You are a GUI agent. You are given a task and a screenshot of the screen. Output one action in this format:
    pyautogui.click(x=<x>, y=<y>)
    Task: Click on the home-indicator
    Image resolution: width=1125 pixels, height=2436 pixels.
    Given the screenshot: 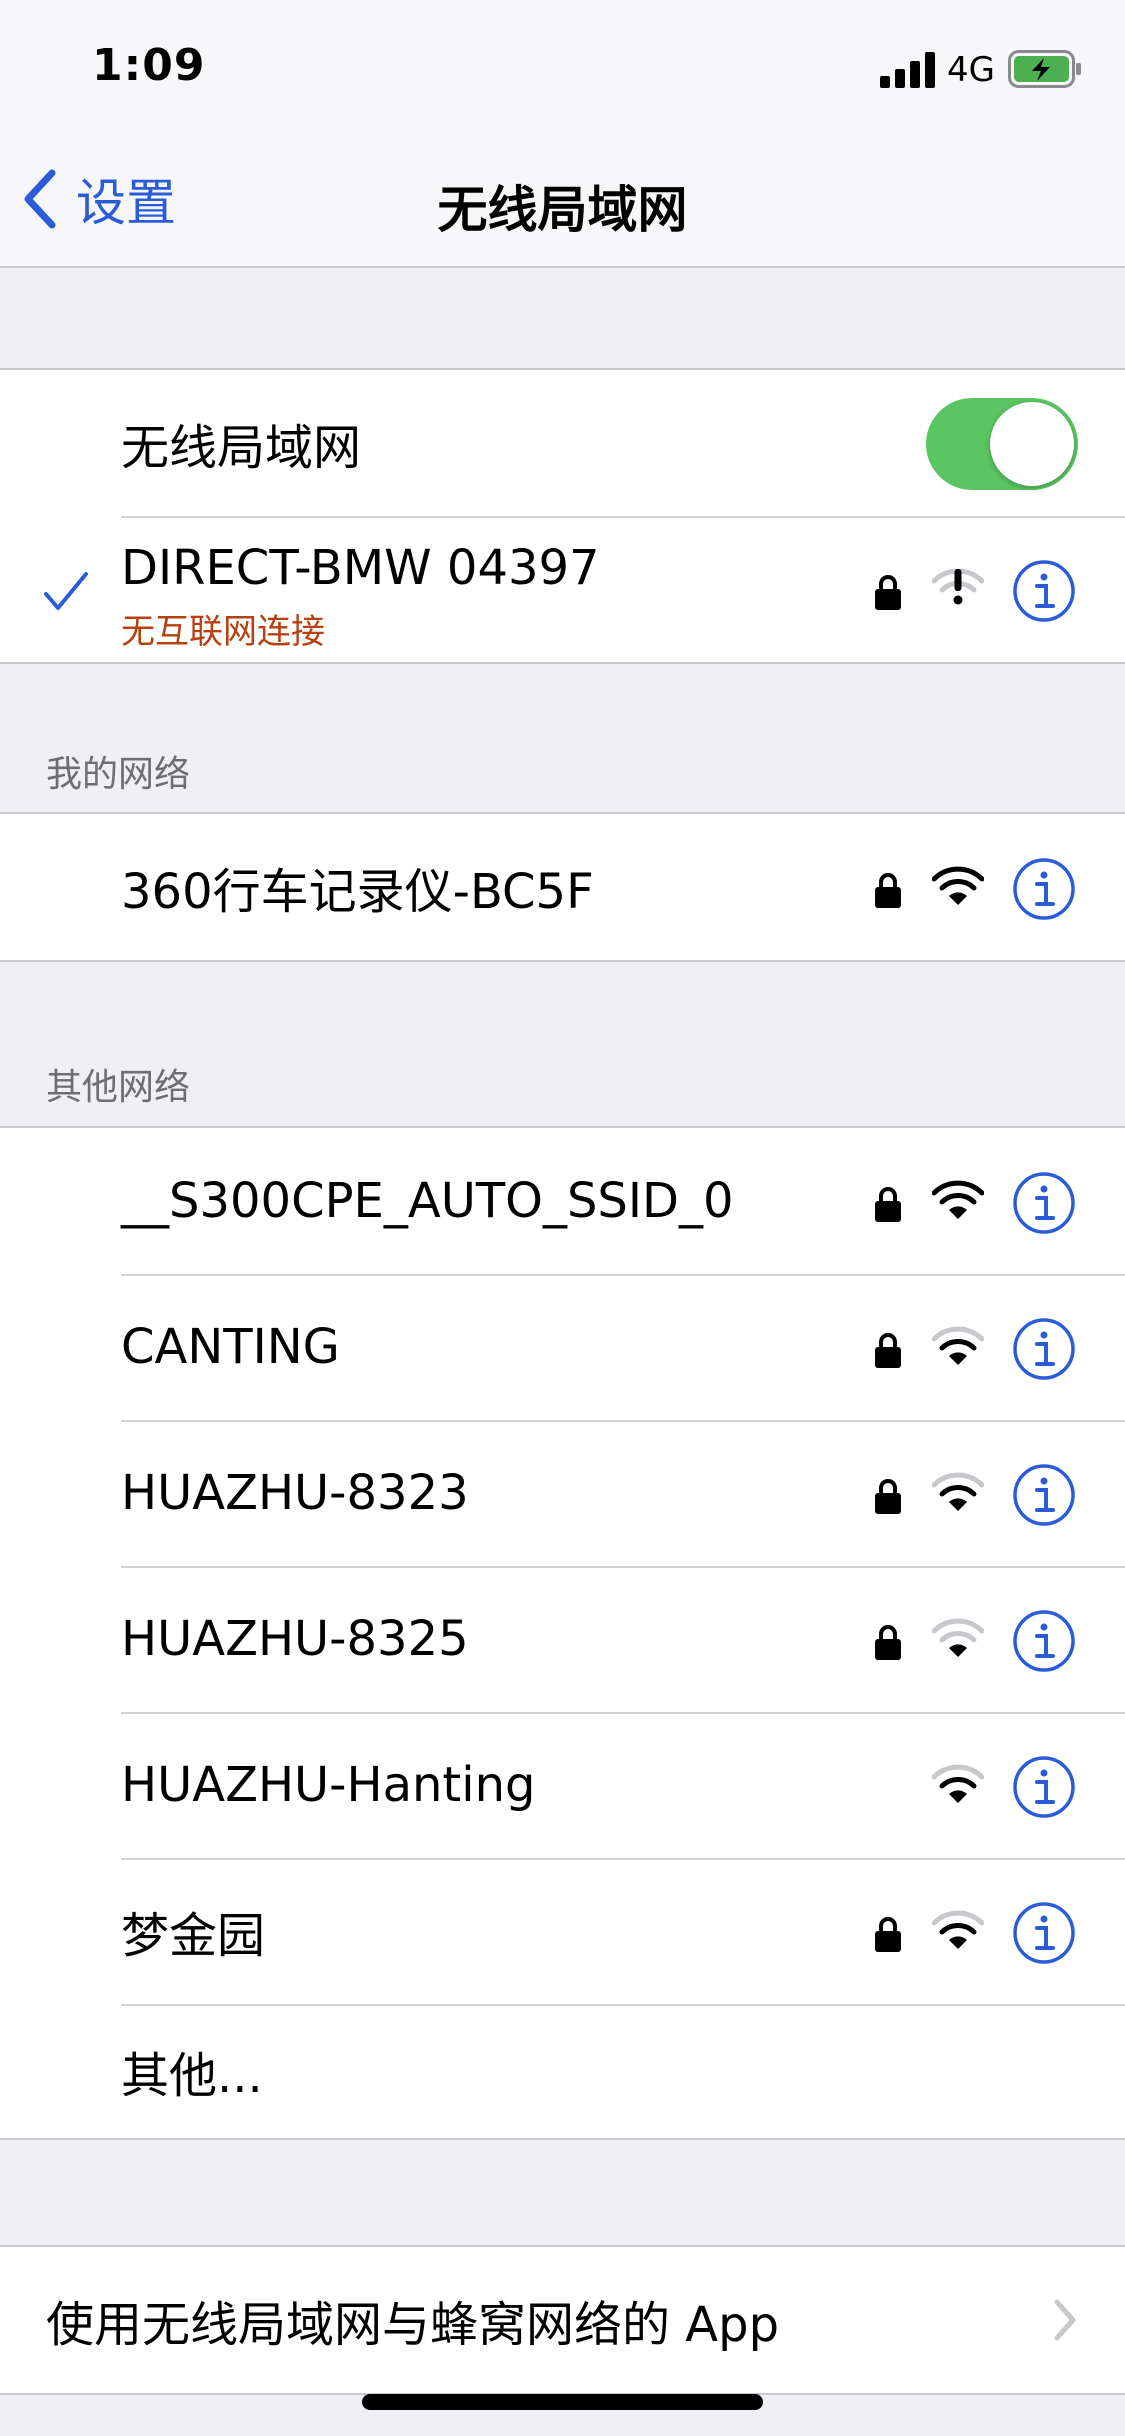 What is the action you would take?
    pyautogui.click(x=562, y=2402)
    